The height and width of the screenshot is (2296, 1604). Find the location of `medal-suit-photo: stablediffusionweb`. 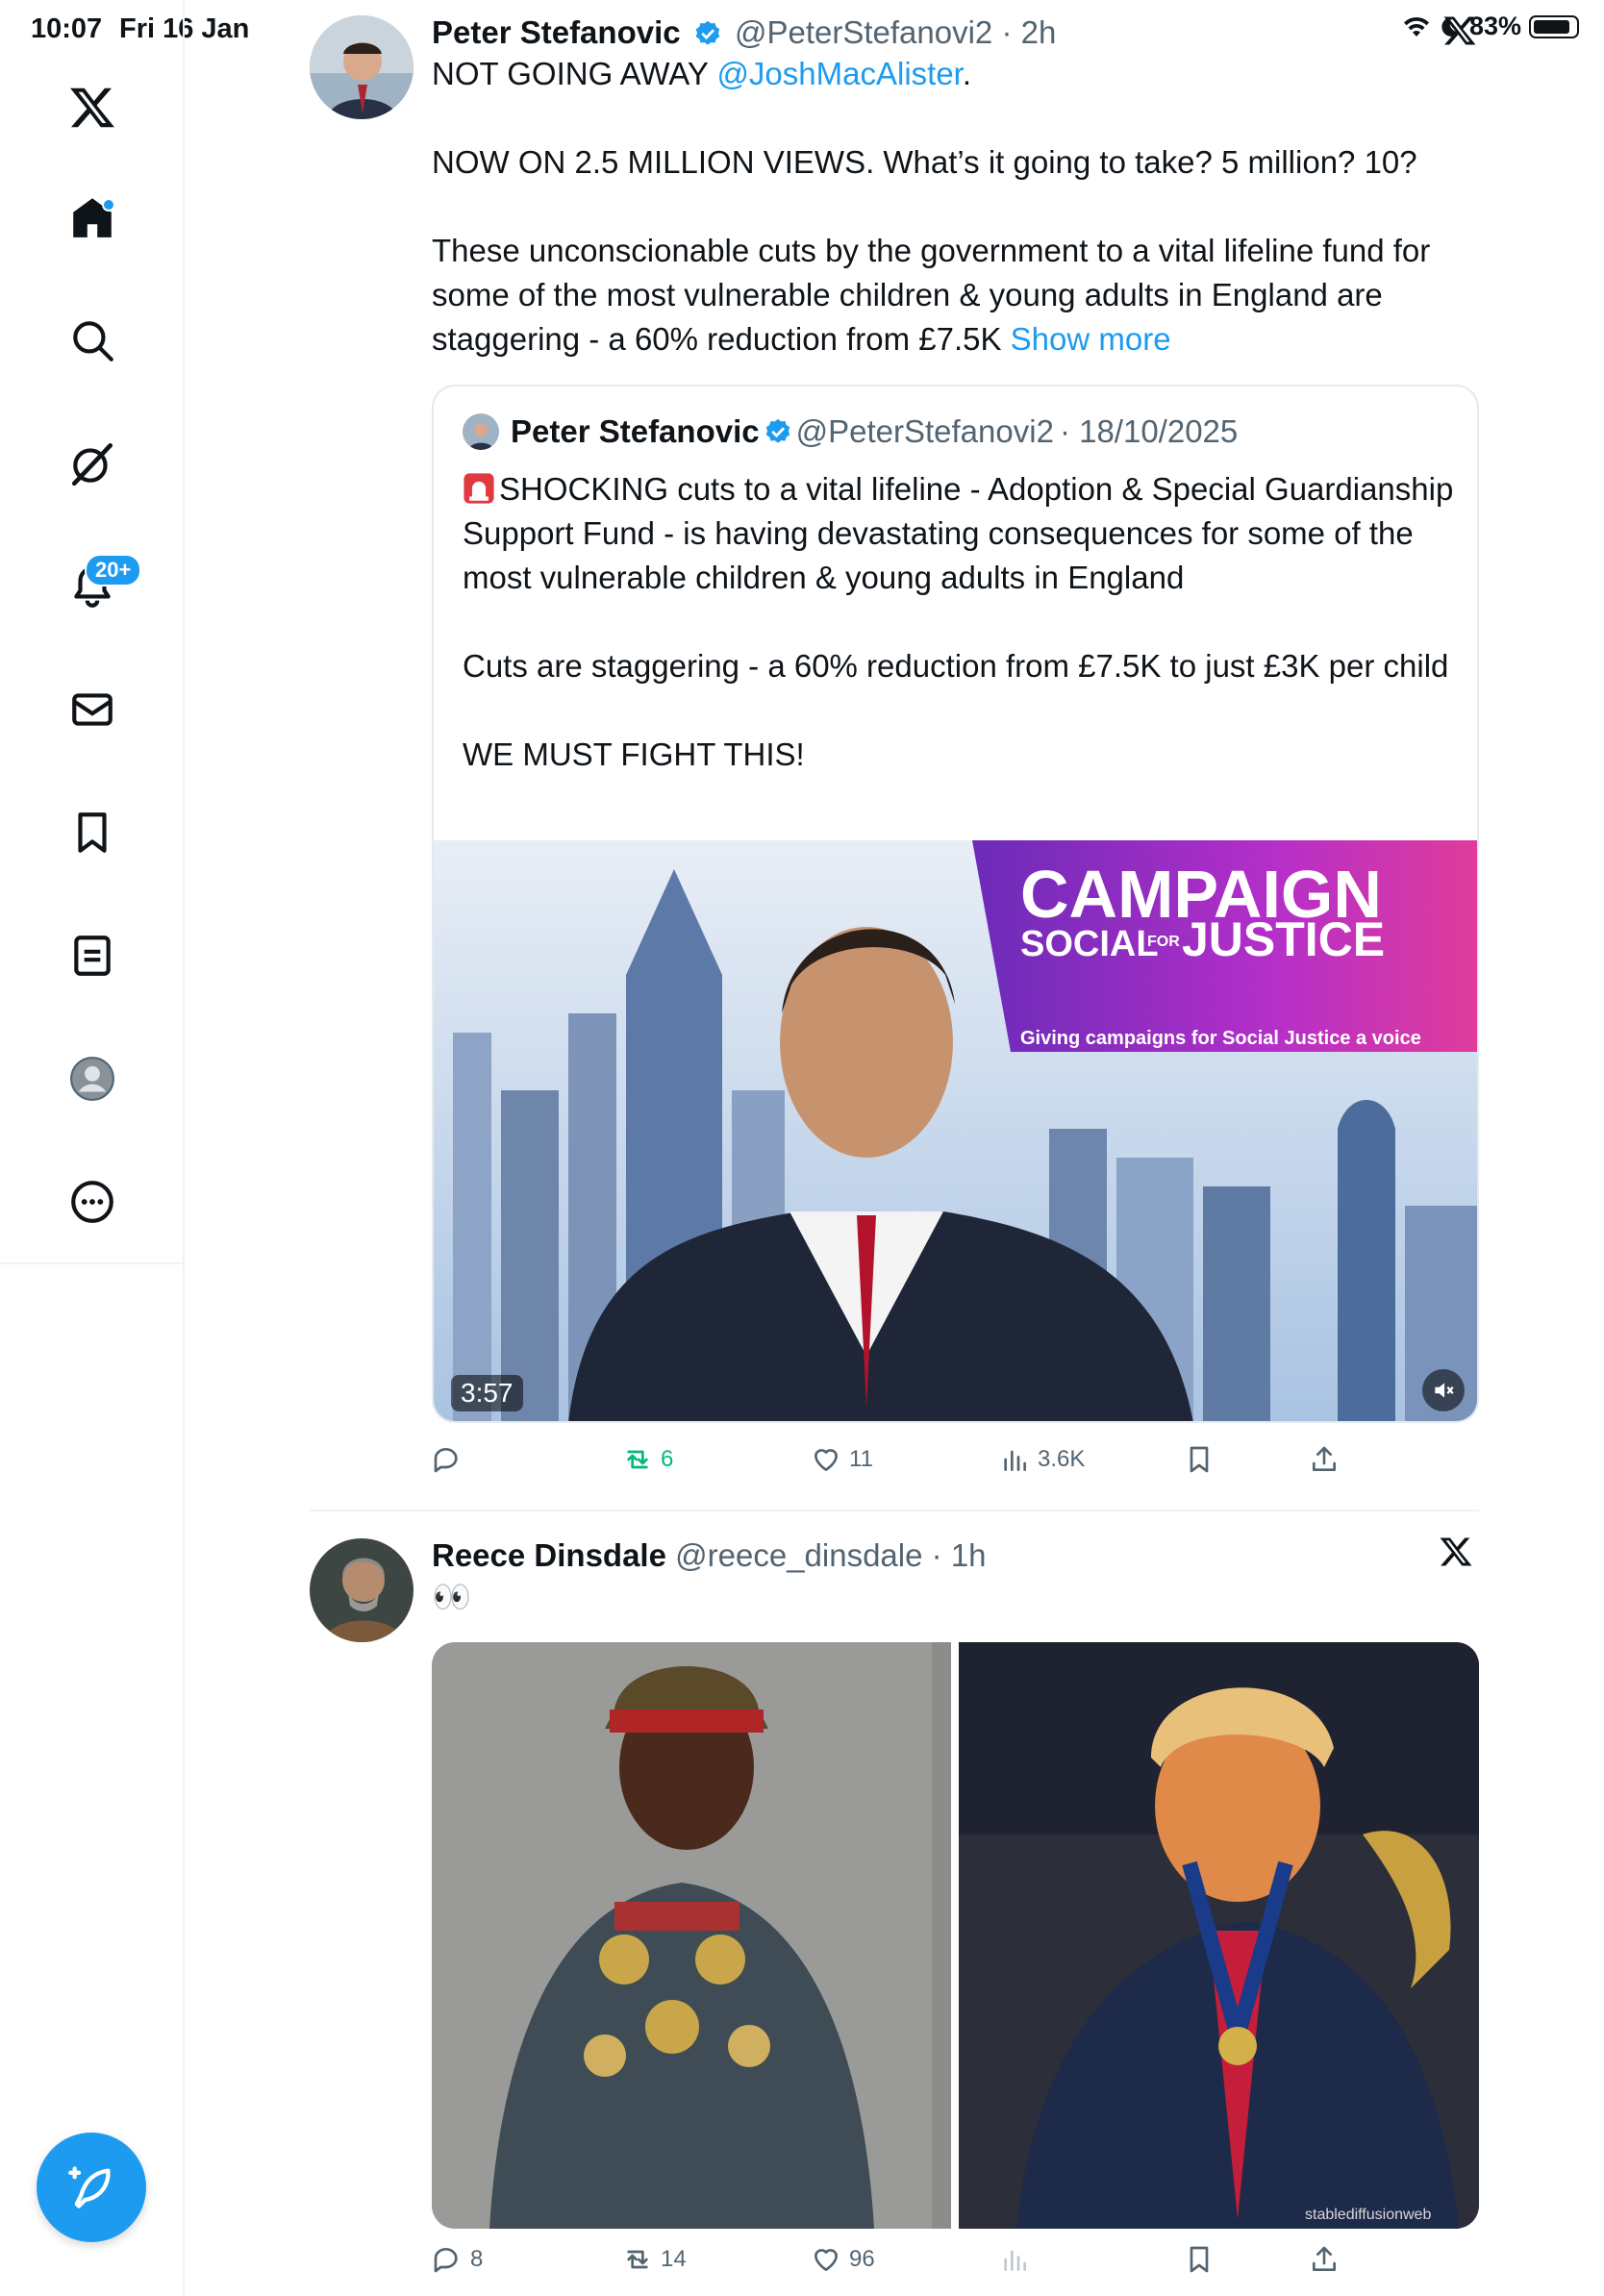

medal-suit-photo: stablediffusionweb is located at coordinates (1219, 1935).